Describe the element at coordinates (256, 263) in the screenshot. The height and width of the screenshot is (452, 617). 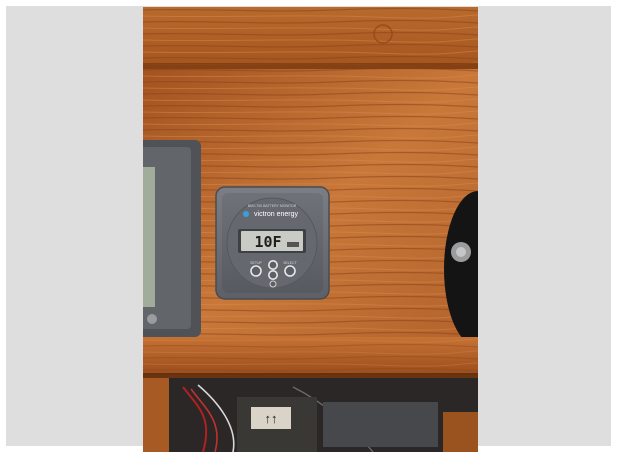
I see `setup-label: SETUP` at that location.